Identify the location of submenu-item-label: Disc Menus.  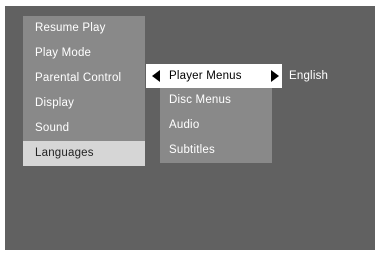
(200, 100).